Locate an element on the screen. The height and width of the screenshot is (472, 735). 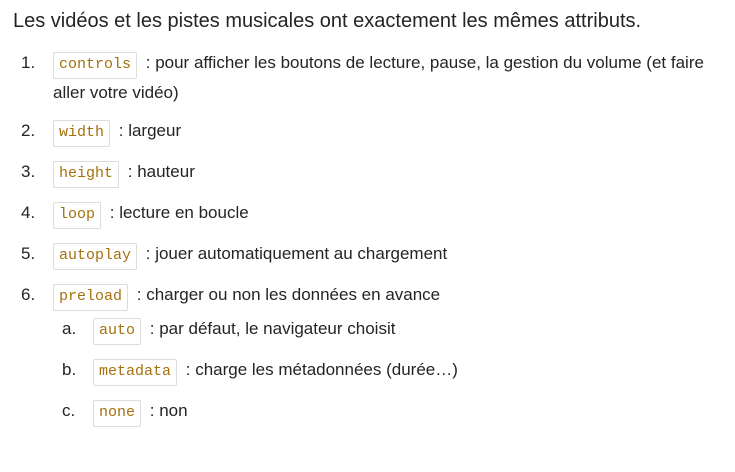
list-number: 3. is located at coordinates (28, 171).